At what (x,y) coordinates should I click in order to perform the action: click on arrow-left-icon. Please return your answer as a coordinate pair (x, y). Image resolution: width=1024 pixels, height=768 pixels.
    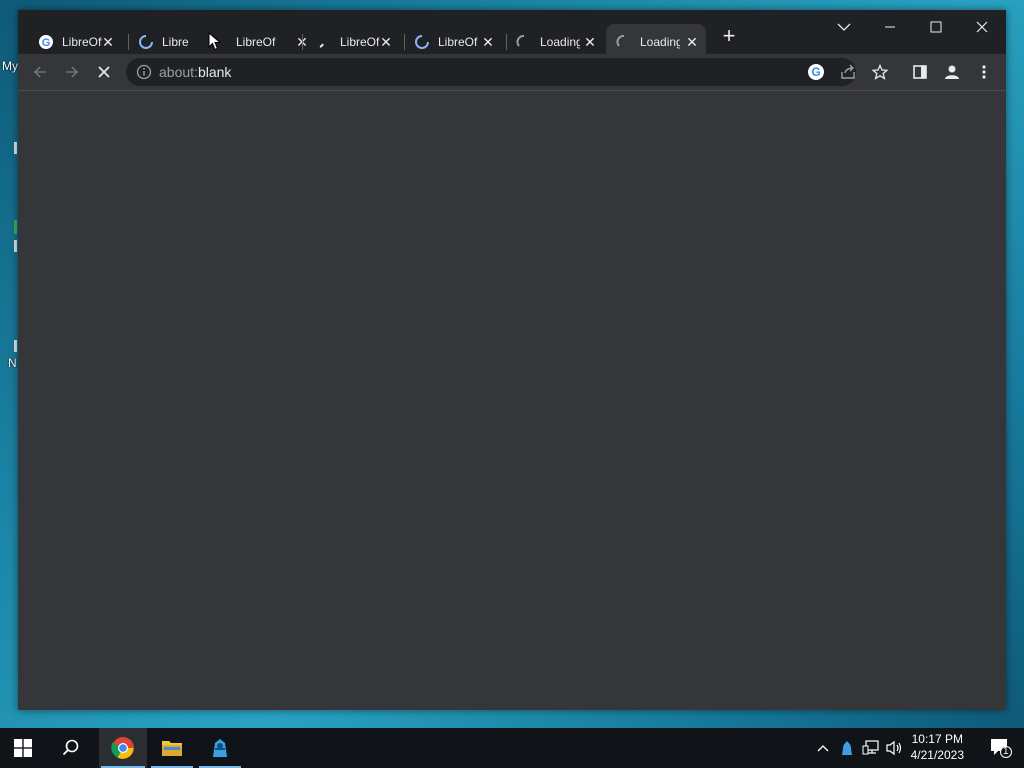
    Looking at the image, I should click on (39, 72).